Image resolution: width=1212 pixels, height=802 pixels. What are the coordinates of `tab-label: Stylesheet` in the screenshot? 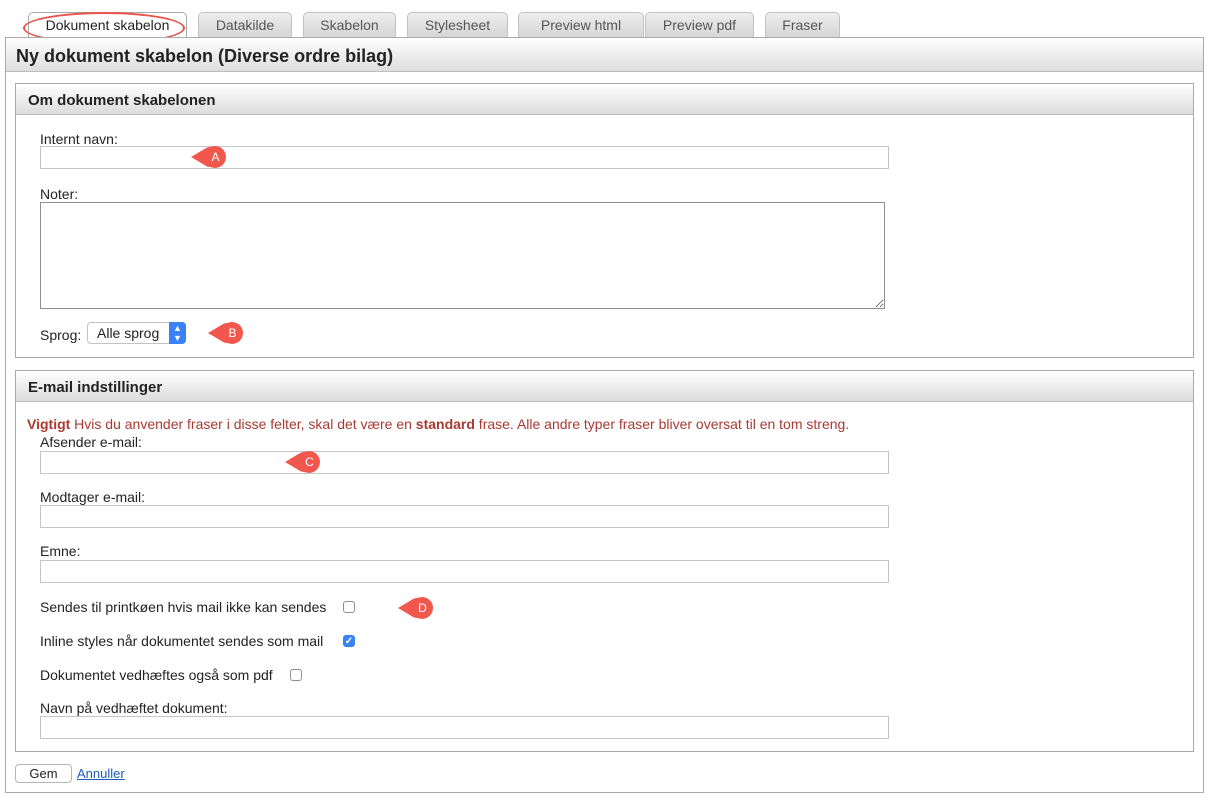 It's located at (457, 25).